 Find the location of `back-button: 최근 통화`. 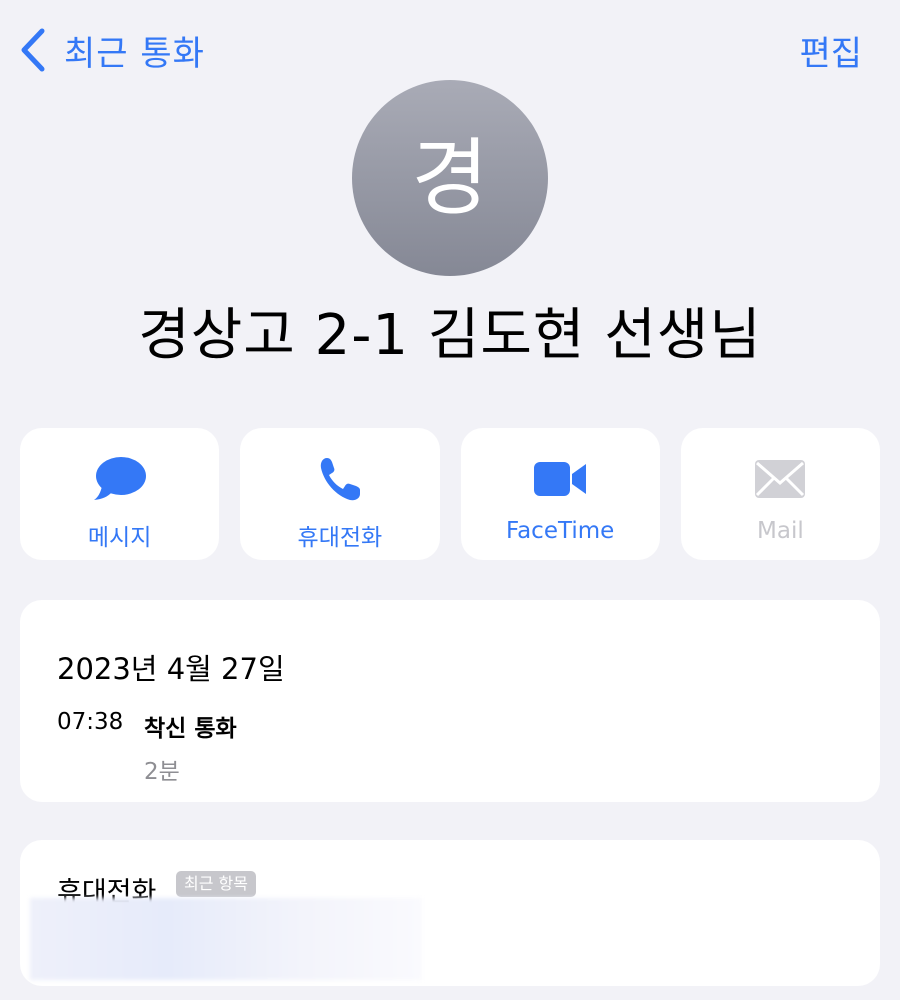

back-button: 최근 통화 is located at coordinates (111, 50).